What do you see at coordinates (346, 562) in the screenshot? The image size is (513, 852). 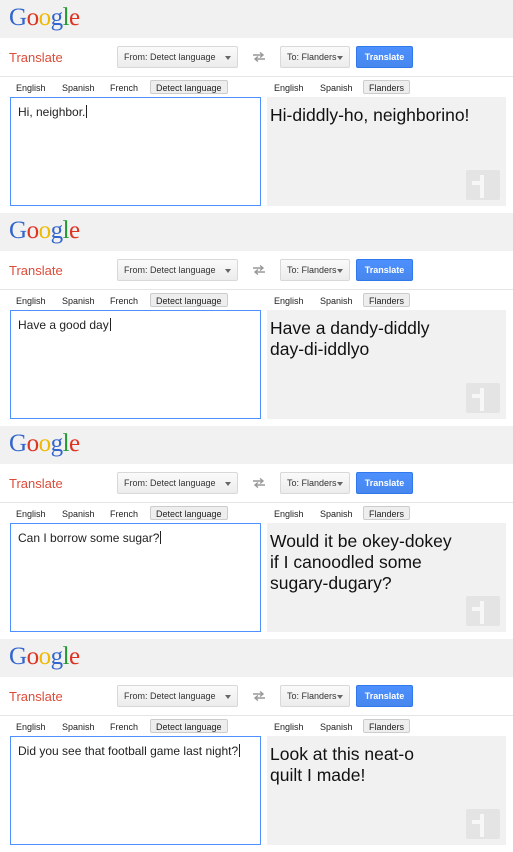 I see `output-line: if I canoodled some` at bounding box center [346, 562].